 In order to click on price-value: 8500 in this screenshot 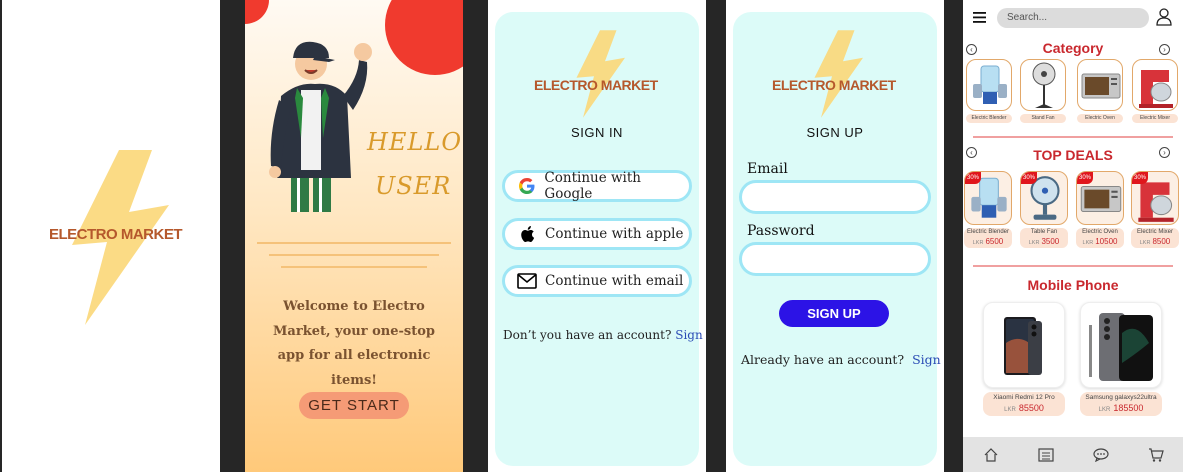, I will do `click(1161, 241)`.